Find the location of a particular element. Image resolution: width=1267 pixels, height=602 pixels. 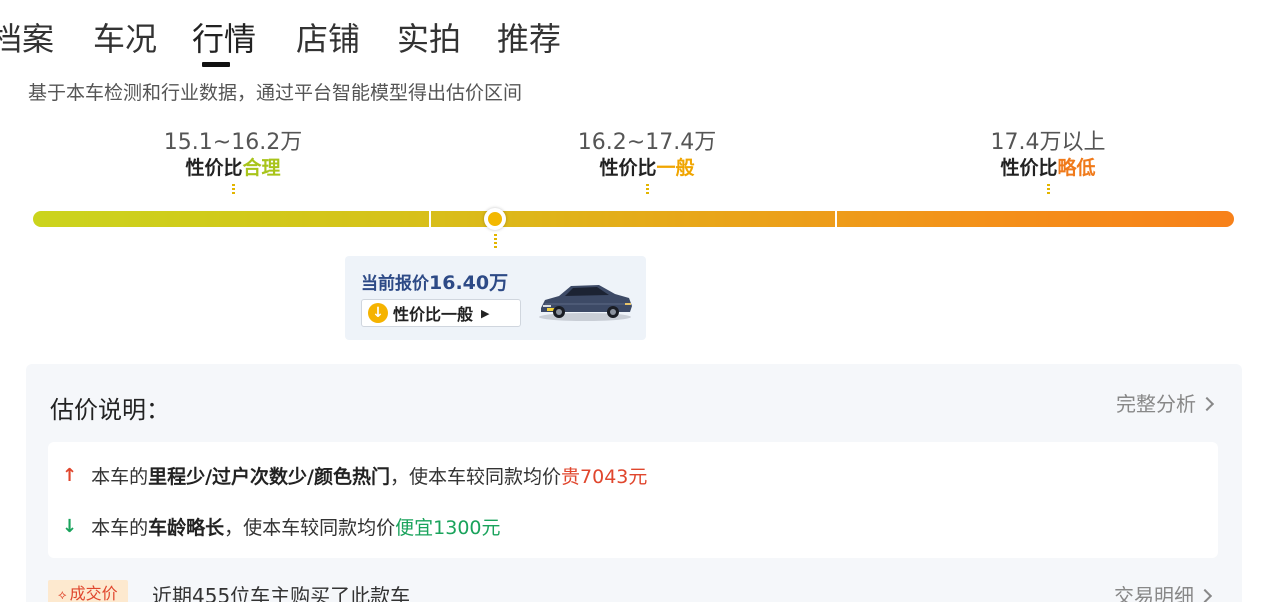

verdict-suffix: 略低 is located at coordinates (1076, 168).